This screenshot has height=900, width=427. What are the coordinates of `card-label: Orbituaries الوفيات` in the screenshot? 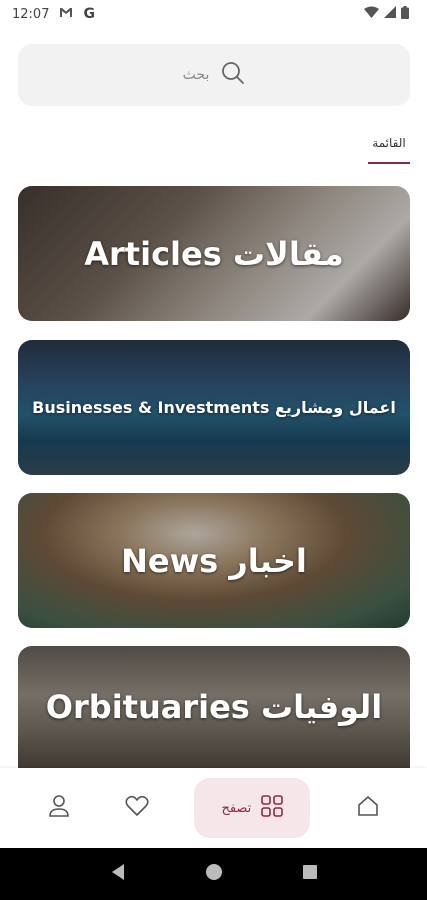 It's located at (214, 707).